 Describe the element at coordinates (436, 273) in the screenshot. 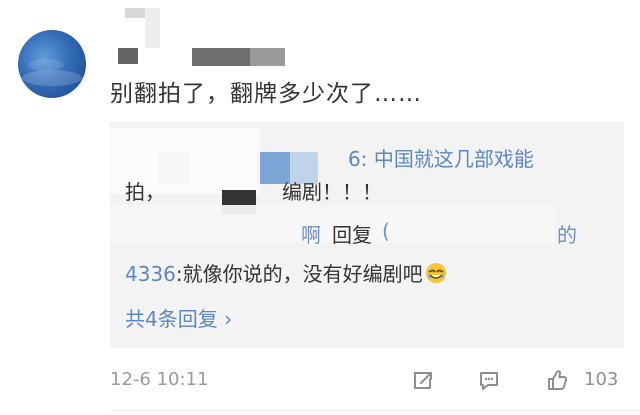

I see `laughing-tears-emoji-icon` at that location.